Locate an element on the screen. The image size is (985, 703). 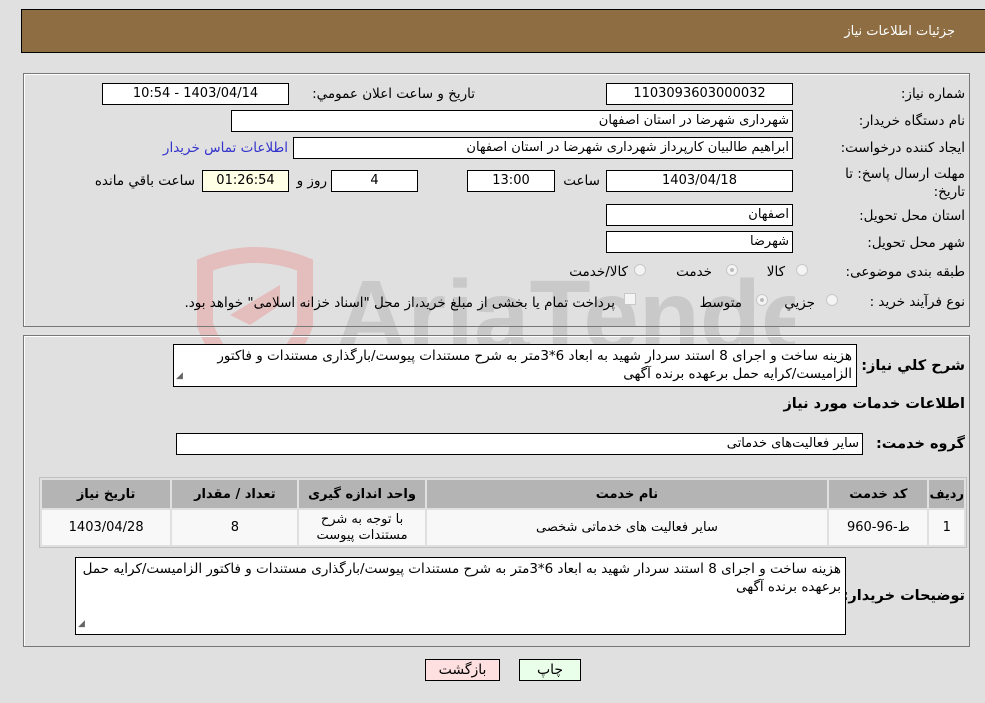
cell-need-date: 1403/04/28 is located at coordinates (106, 527).